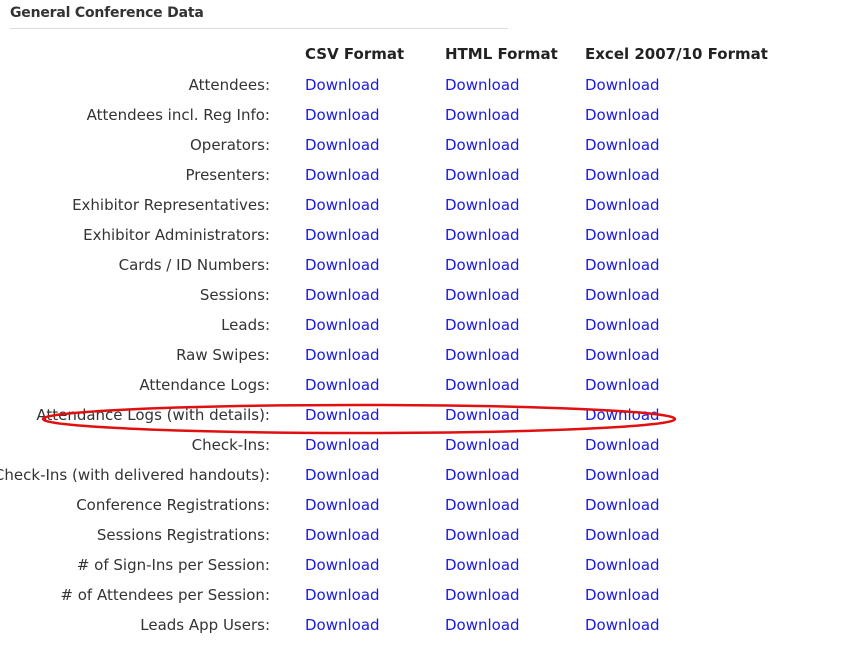 The image size is (864, 651). What do you see at coordinates (432, 445) in the screenshot?
I see `table-row: Check-Ins: Download Download Download` at bounding box center [432, 445].